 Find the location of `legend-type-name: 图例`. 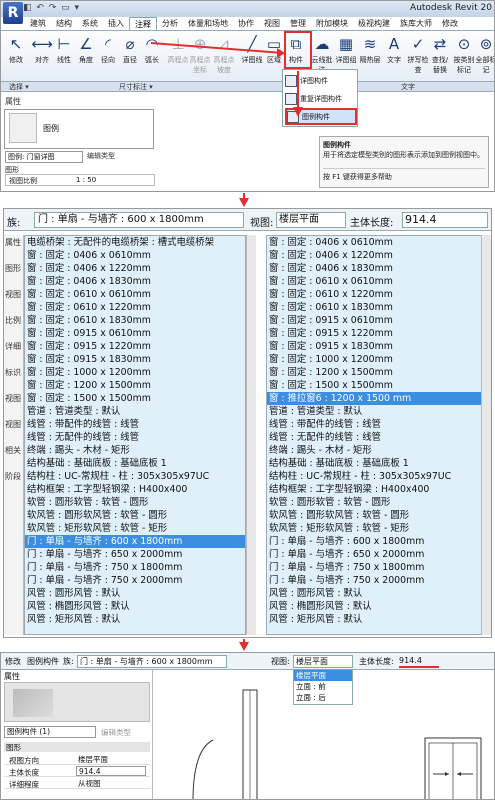

legend-type-name: 图例 is located at coordinates (51, 128).